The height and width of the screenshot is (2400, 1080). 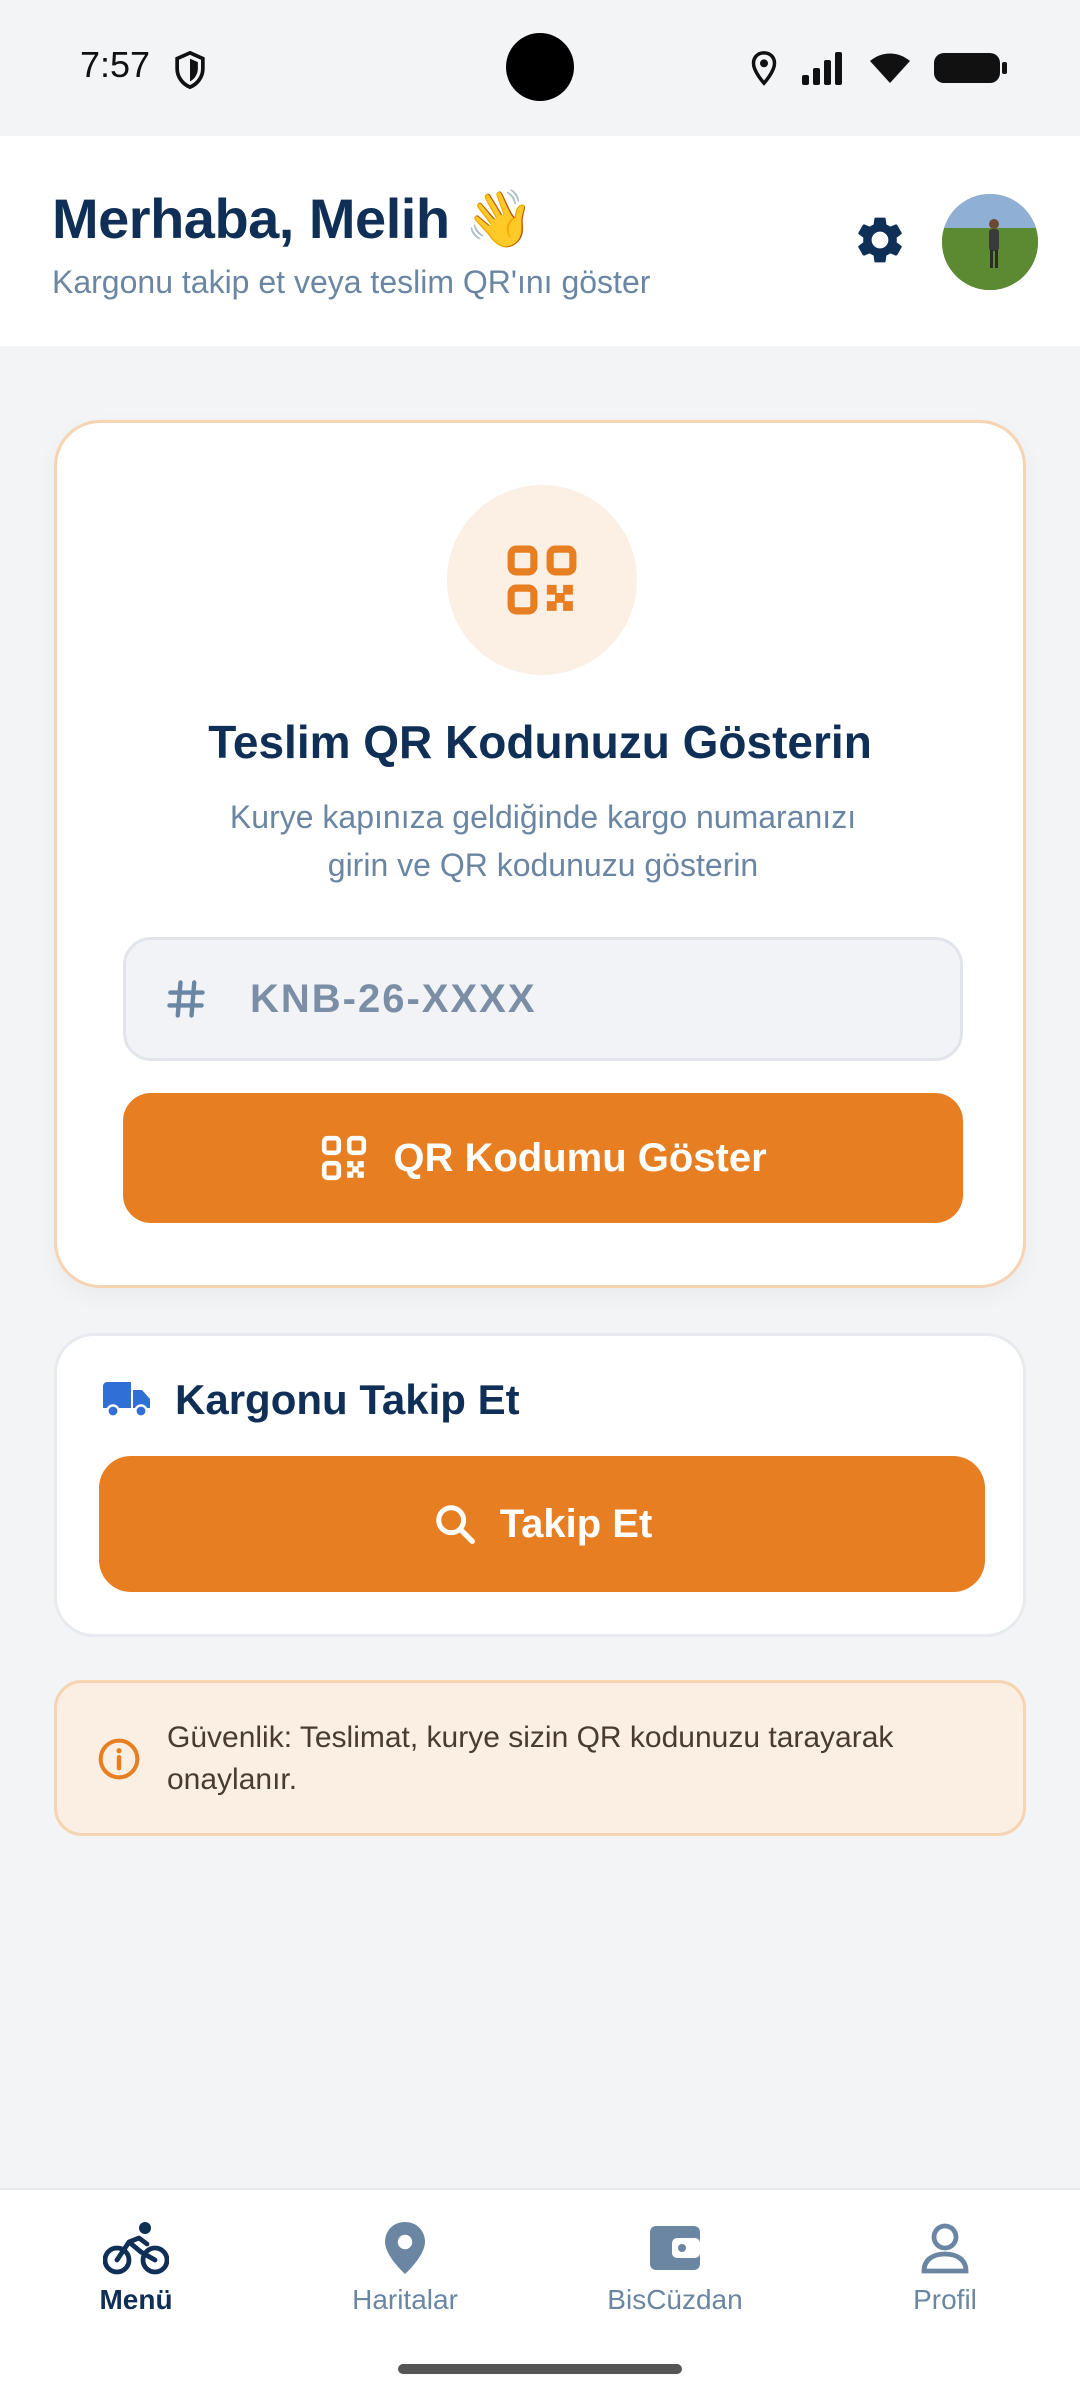 What do you see at coordinates (576, 1523) in the screenshot?
I see `track-button-label: Takip Et` at bounding box center [576, 1523].